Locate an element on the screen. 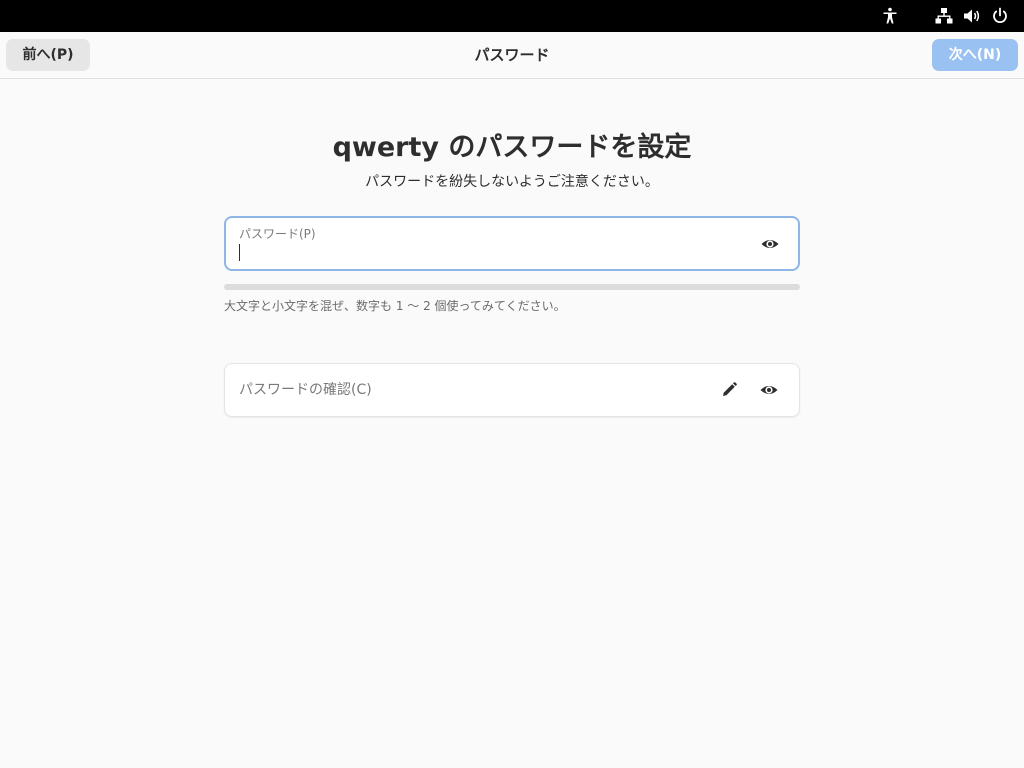 This screenshot has height=768, width=1024. text-cursor is located at coordinates (239, 252).